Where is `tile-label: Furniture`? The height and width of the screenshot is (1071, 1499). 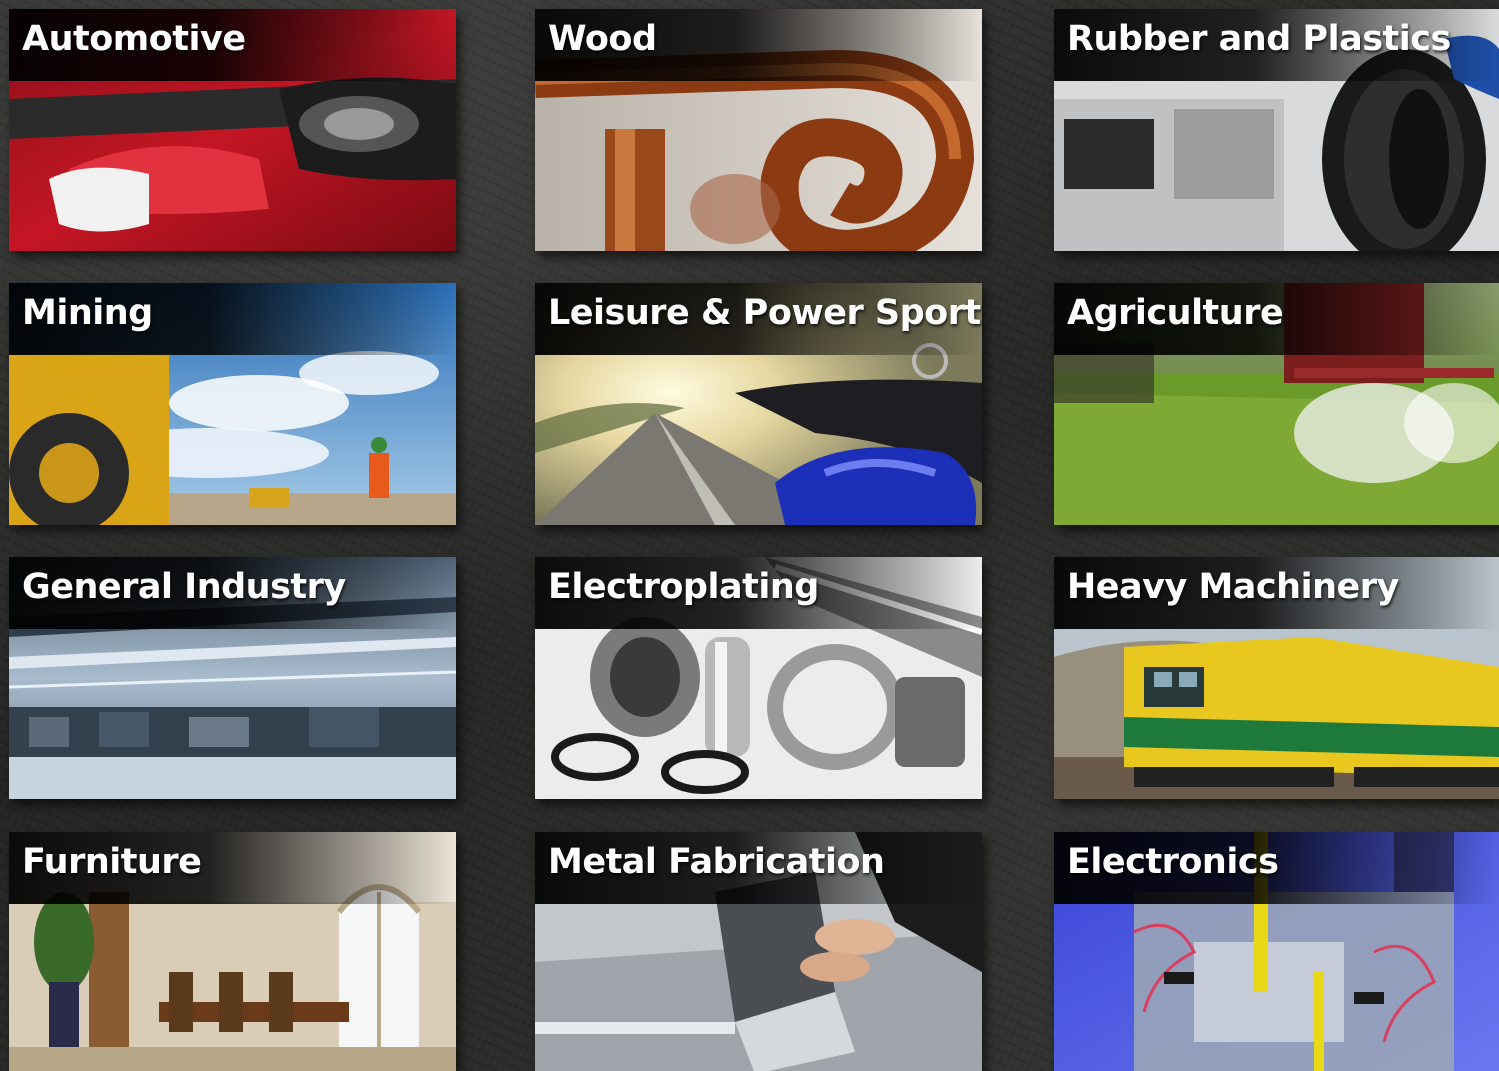 tile-label: Furniture is located at coordinates (112, 862).